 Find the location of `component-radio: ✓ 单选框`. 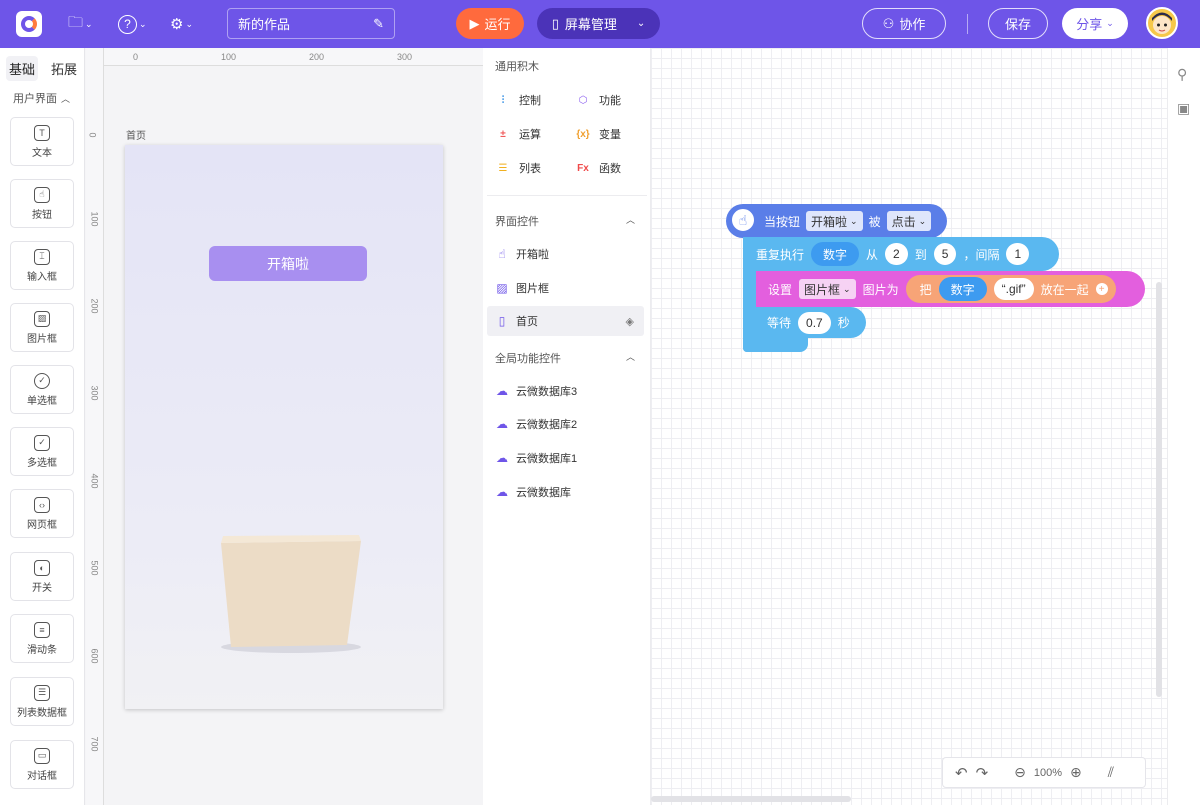

component-radio: ✓ 单选框 is located at coordinates (42, 389).